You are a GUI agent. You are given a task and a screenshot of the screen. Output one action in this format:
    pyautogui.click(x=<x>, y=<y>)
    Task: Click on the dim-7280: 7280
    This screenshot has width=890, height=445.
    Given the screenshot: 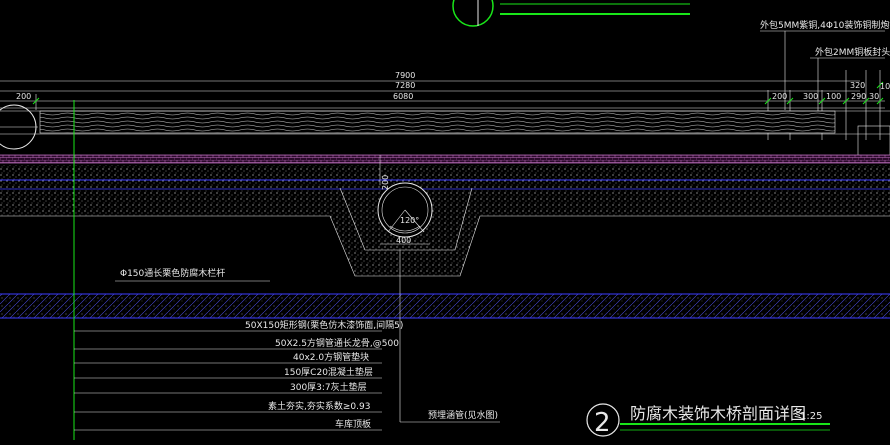 What is the action you would take?
    pyautogui.click(x=405, y=85)
    